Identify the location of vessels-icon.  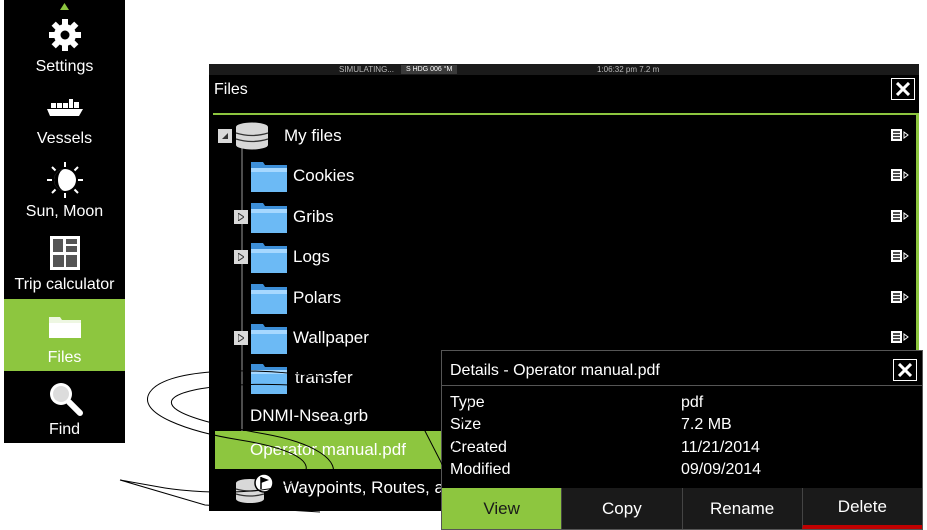
(65, 107).